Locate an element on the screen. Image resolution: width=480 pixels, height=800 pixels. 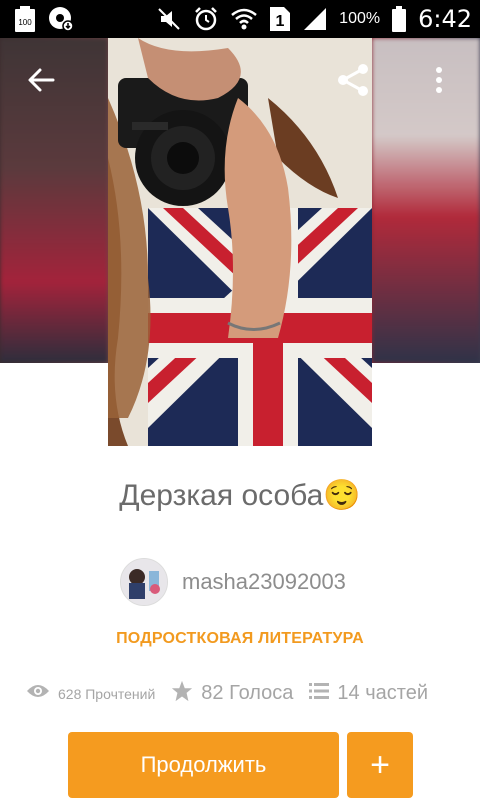
arrow-back-icon is located at coordinates (41, 80).